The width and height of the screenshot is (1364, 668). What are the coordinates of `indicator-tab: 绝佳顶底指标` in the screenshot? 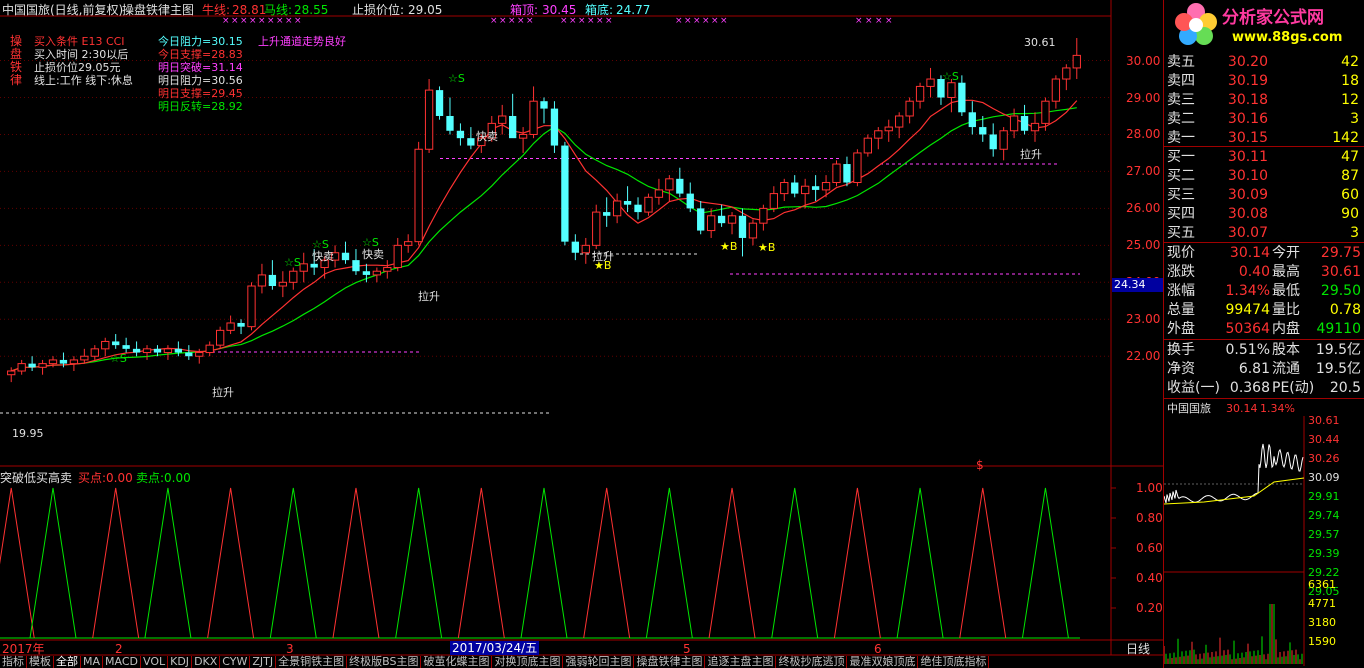 It's located at (954, 662).